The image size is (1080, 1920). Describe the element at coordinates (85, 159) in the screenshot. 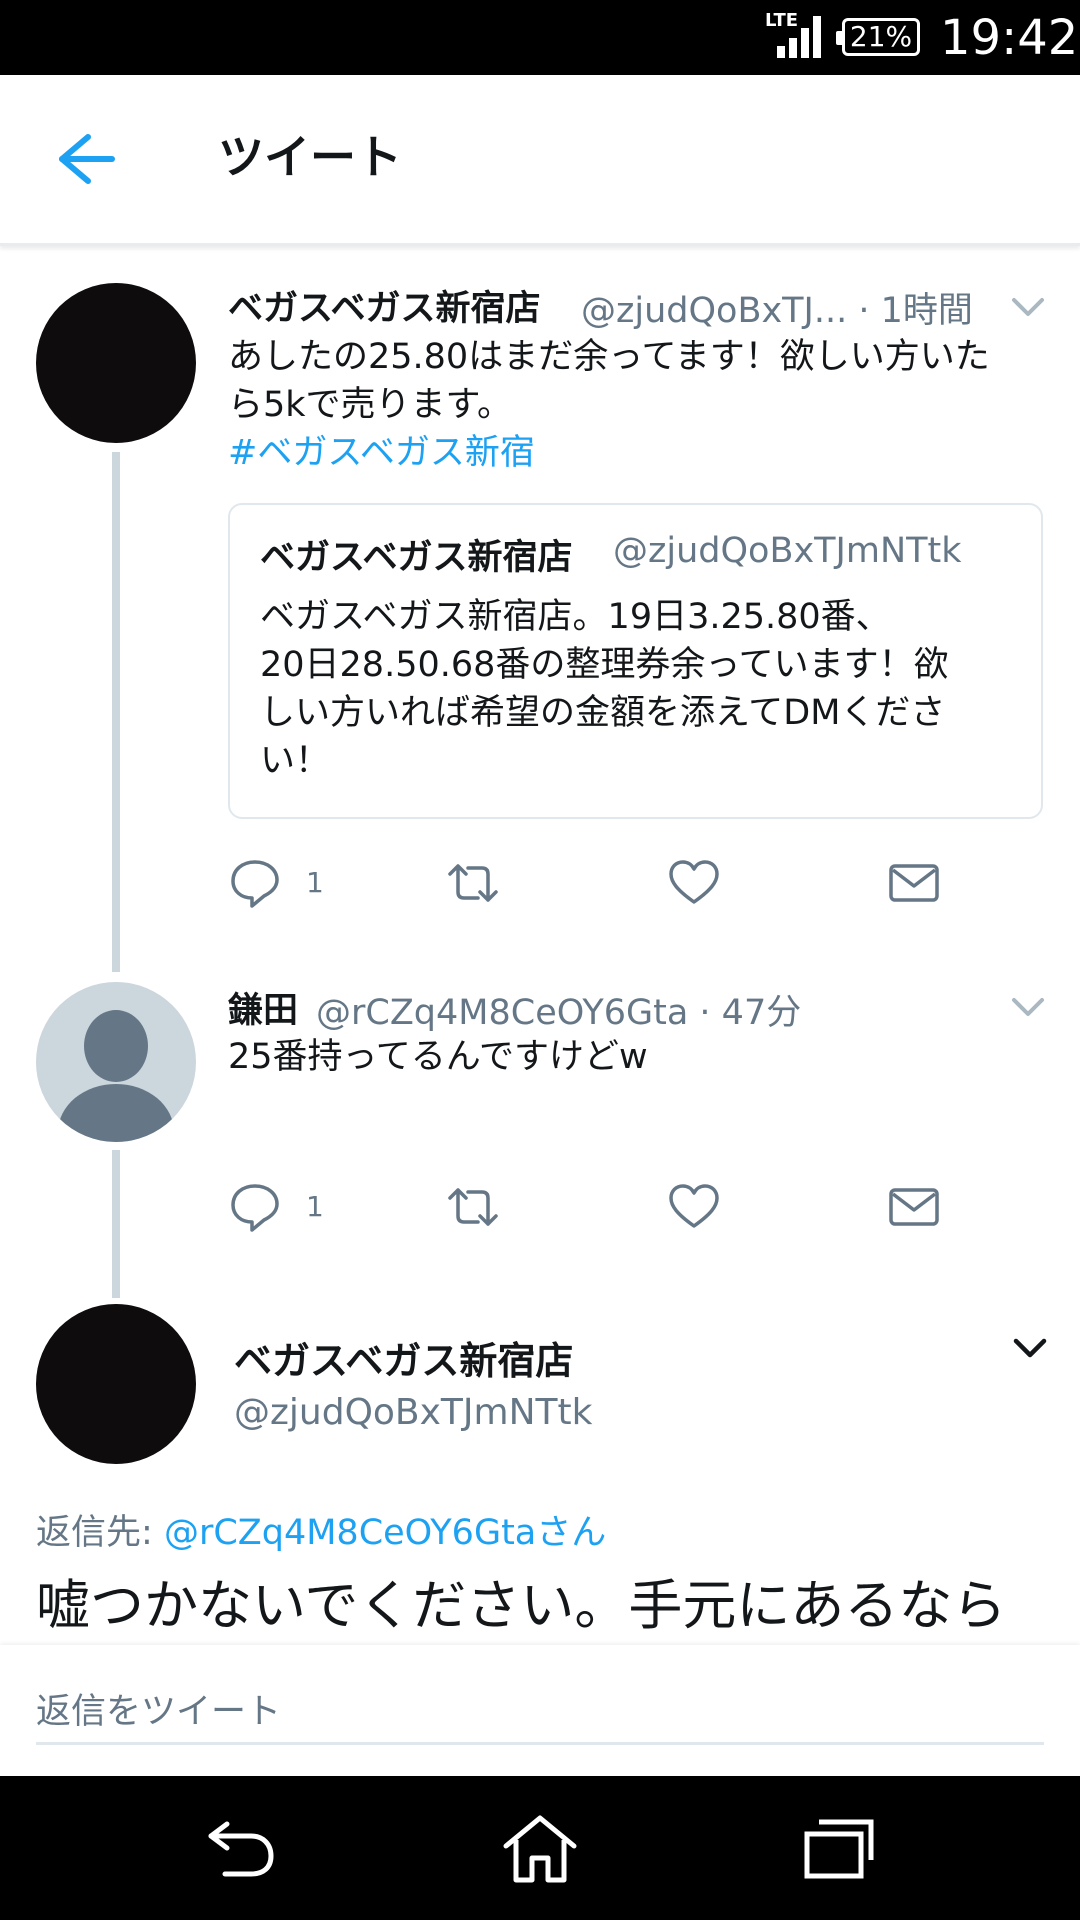

I see `back-arrow-icon` at that location.